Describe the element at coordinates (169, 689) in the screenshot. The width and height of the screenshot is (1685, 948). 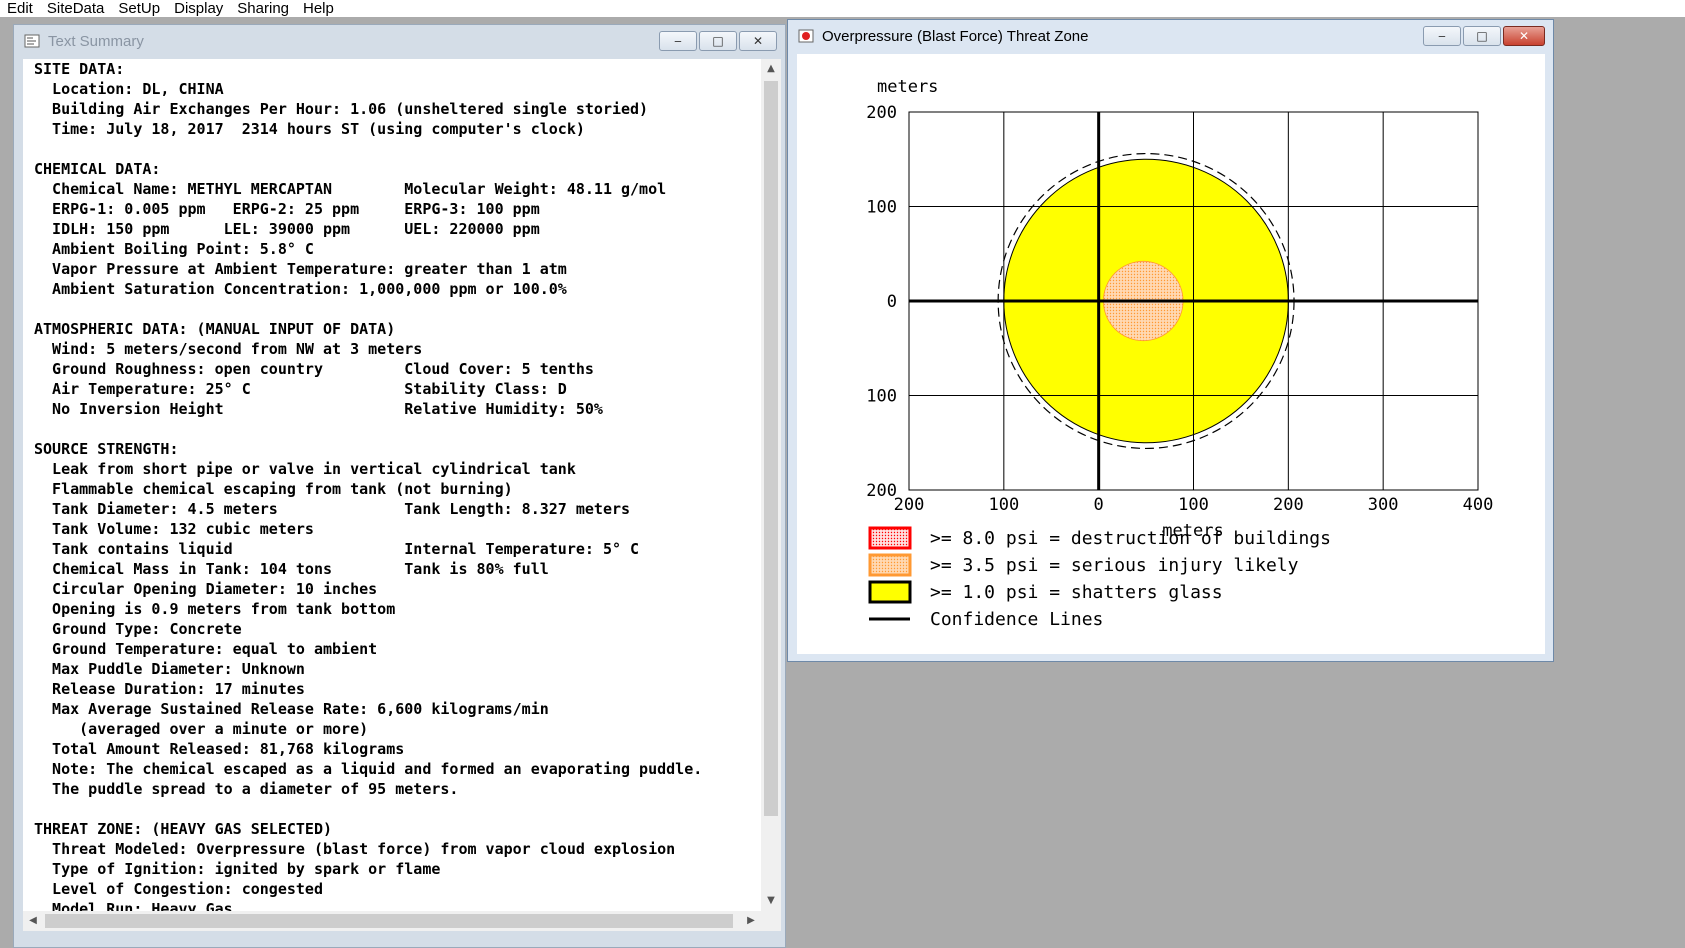
I see `text-line: Release Duration: 17 minutes` at that location.